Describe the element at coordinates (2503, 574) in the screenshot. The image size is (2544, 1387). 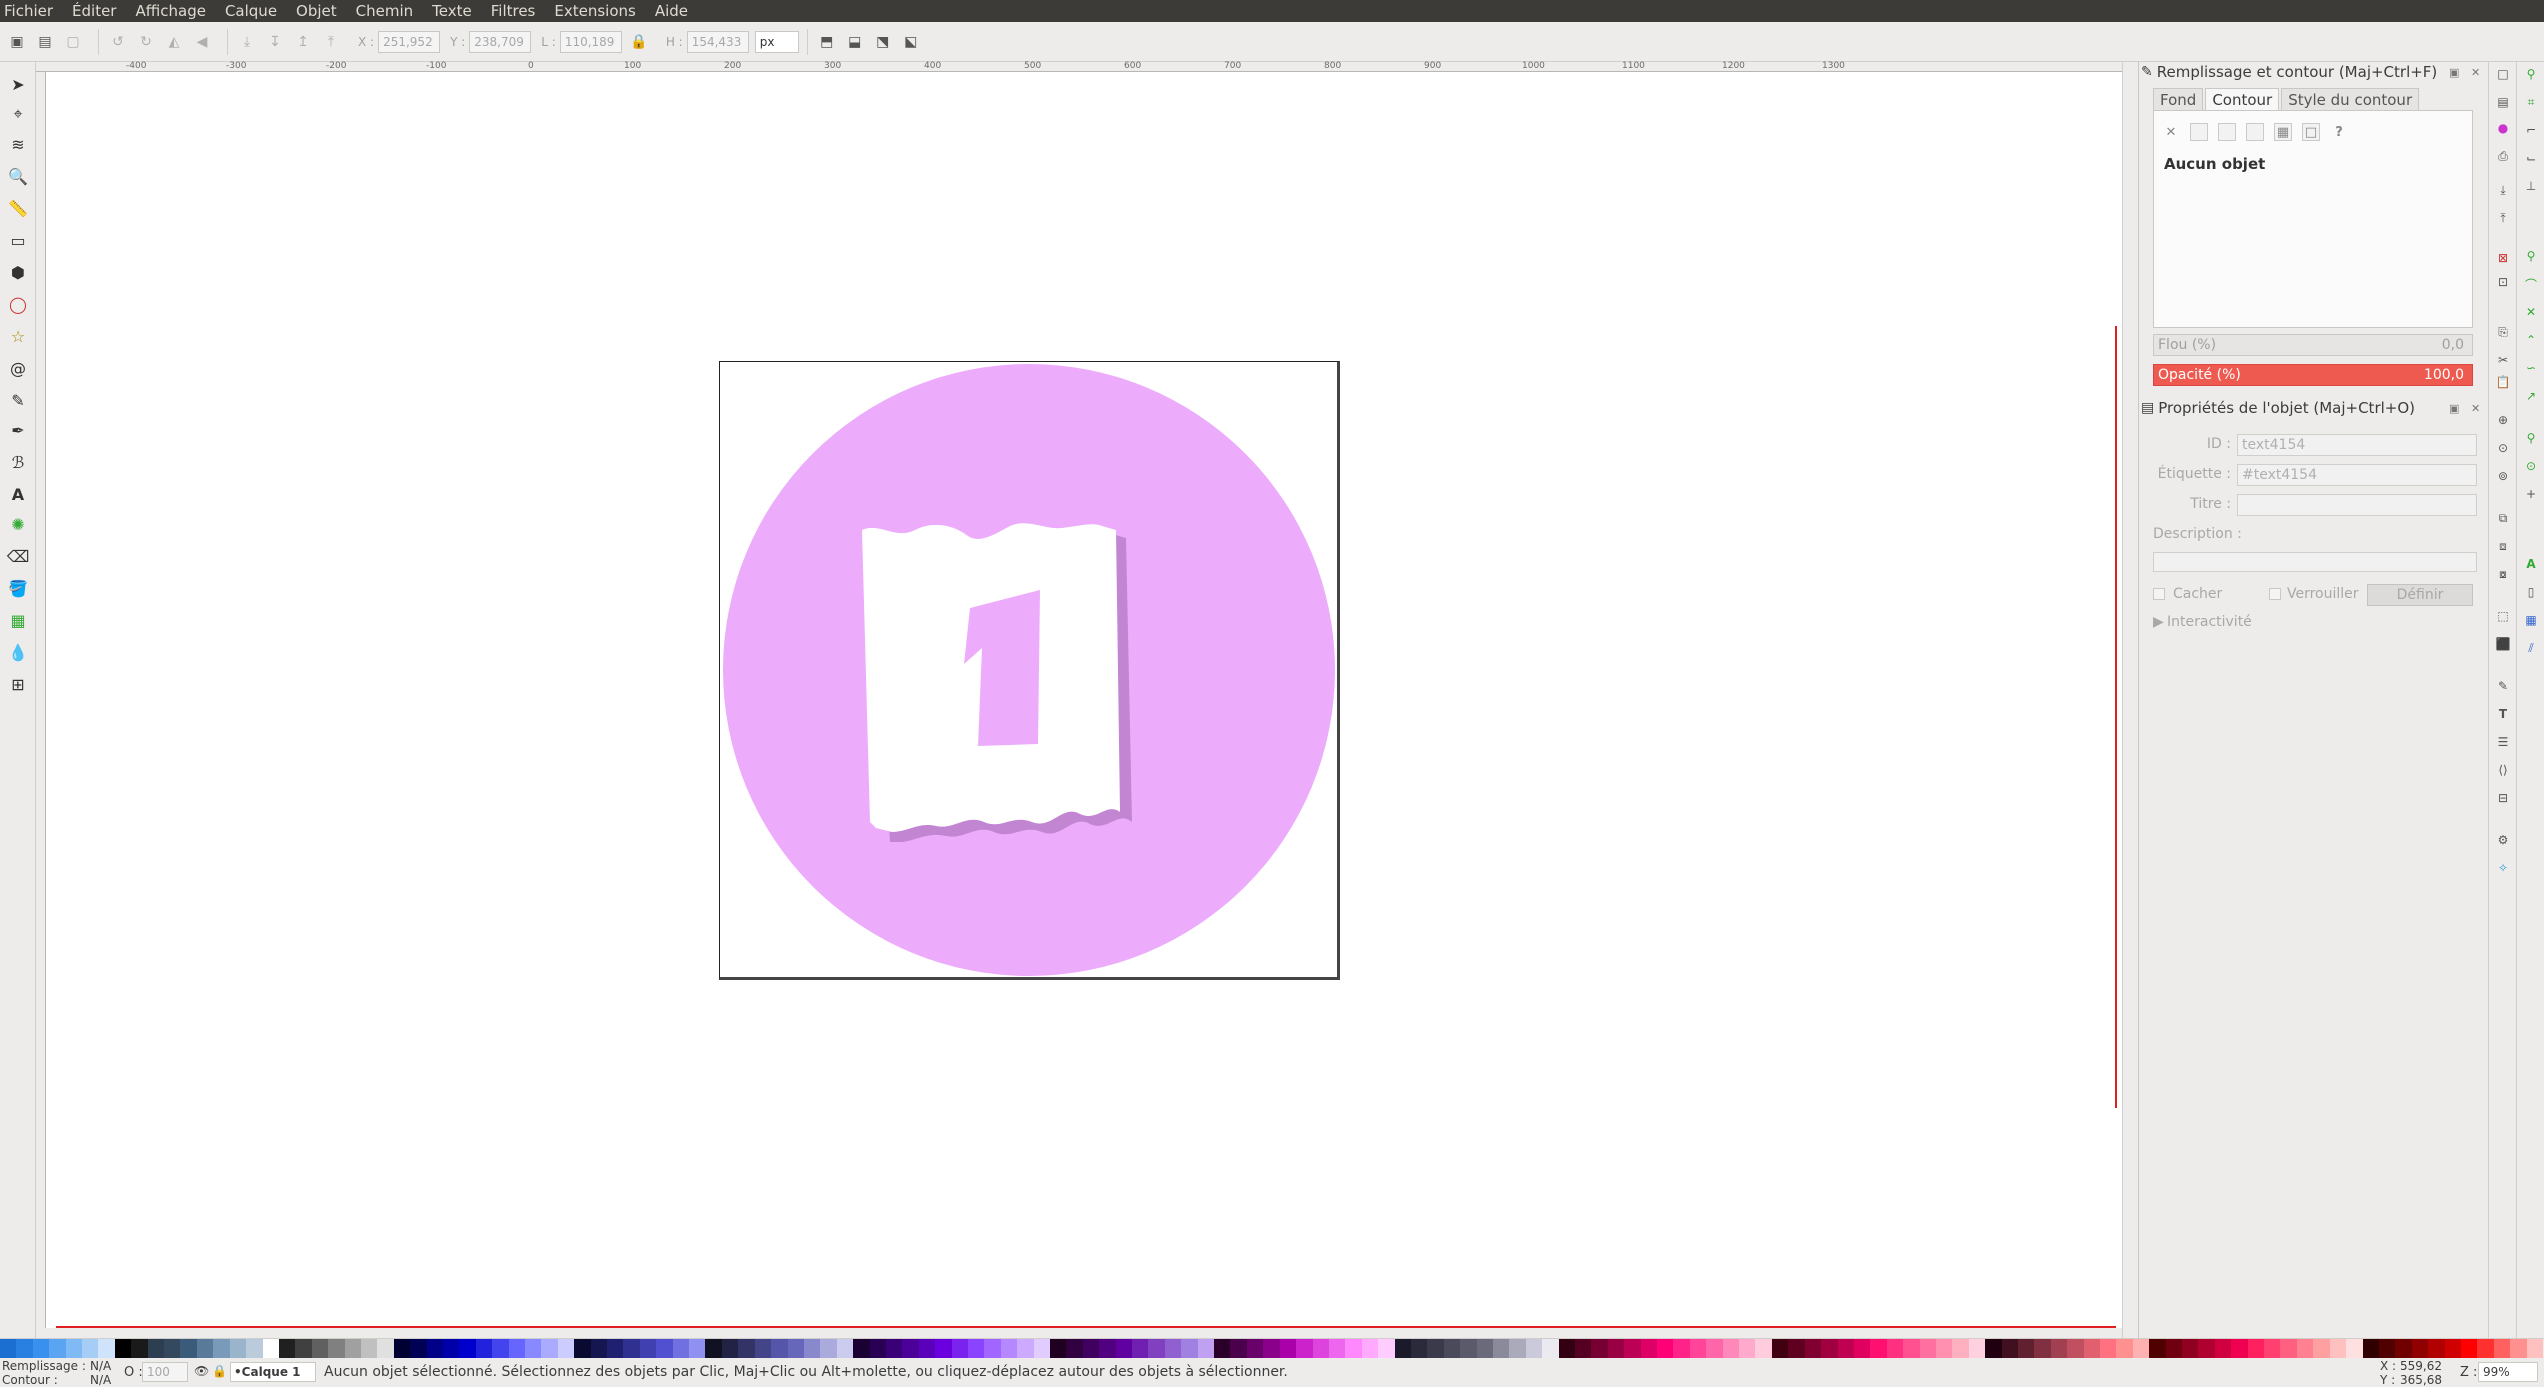
I see `unlink-clone-icon: ⧇` at that location.